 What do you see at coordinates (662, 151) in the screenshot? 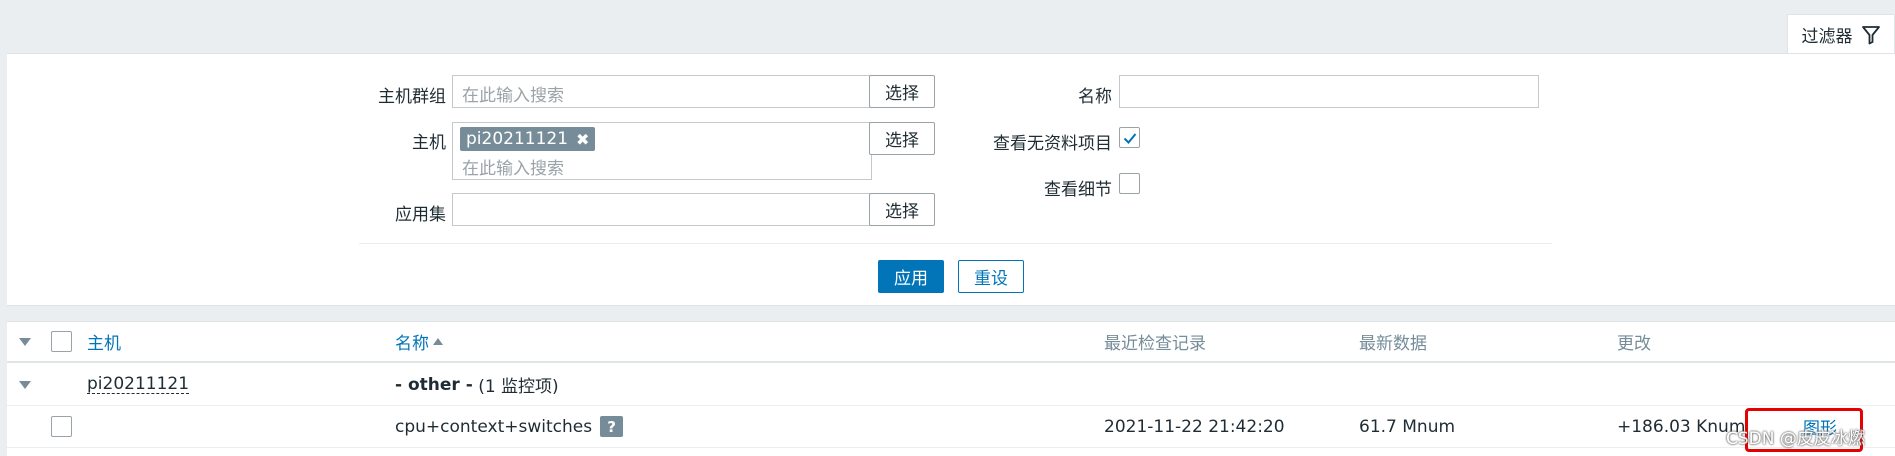
I see `host-multiselect: pi20211121 ✖ 在此输入搜索` at bounding box center [662, 151].